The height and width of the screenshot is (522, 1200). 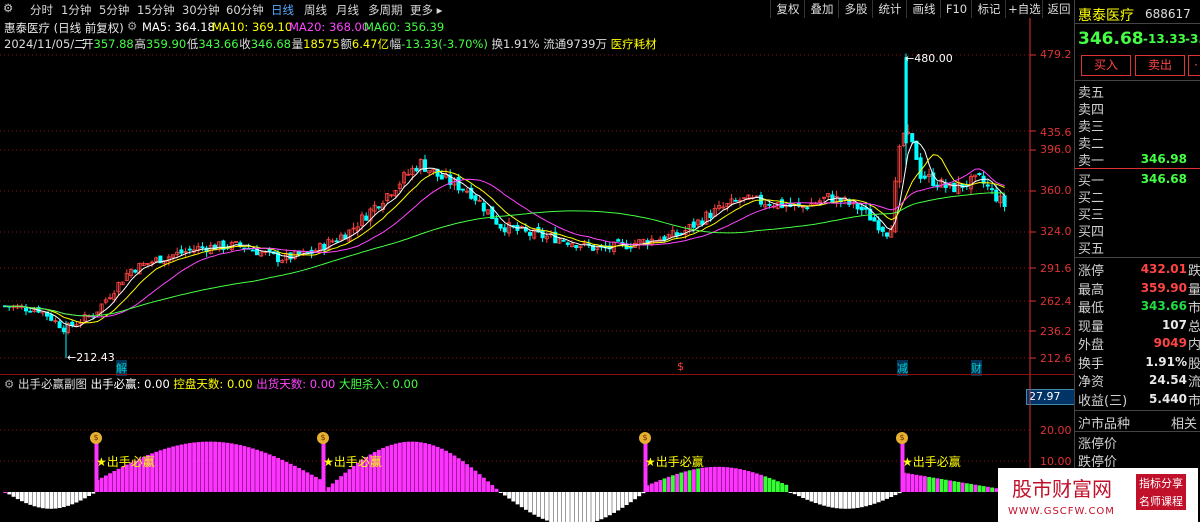 What do you see at coordinates (1163, 306) in the screenshot?
I see `stat-value: 343.66` at bounding box center [1163, 306].